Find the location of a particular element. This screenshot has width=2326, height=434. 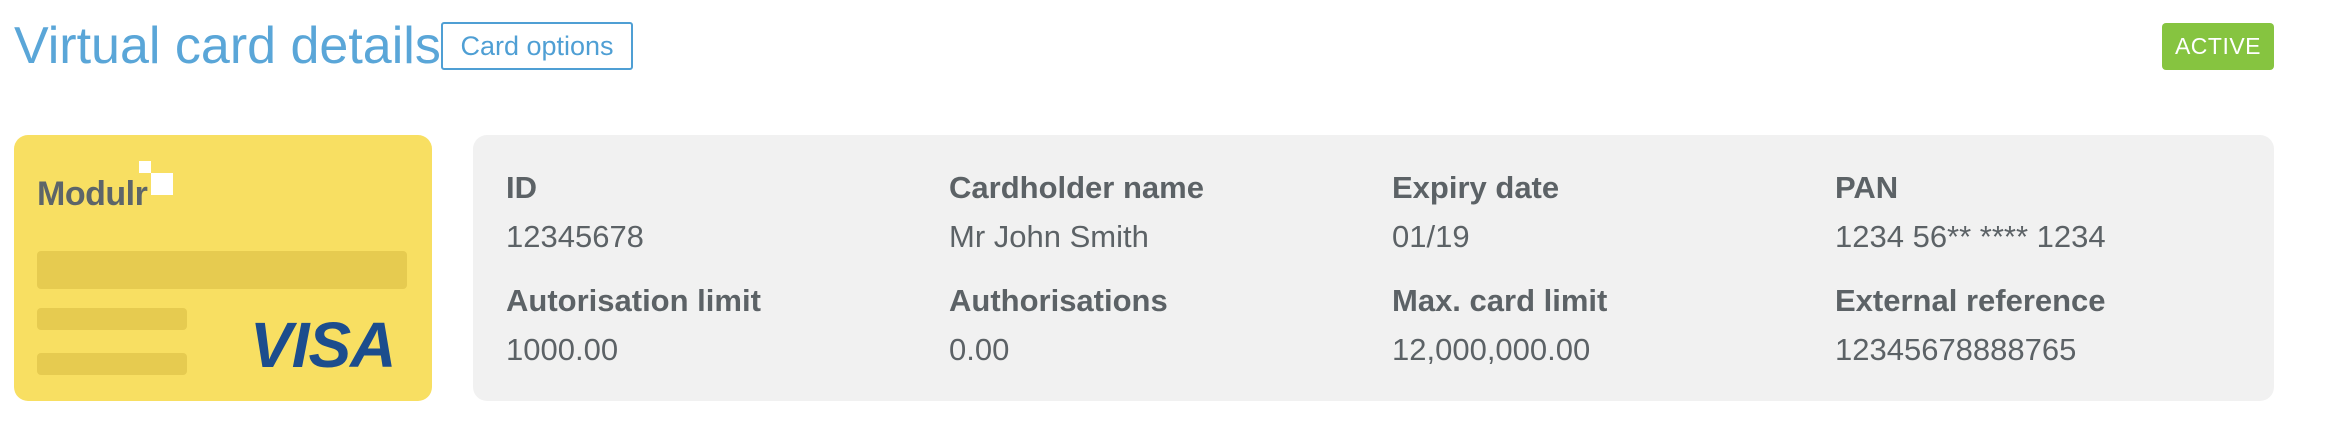

field-label: Autorisation limit is located at coordinates (633, 300).